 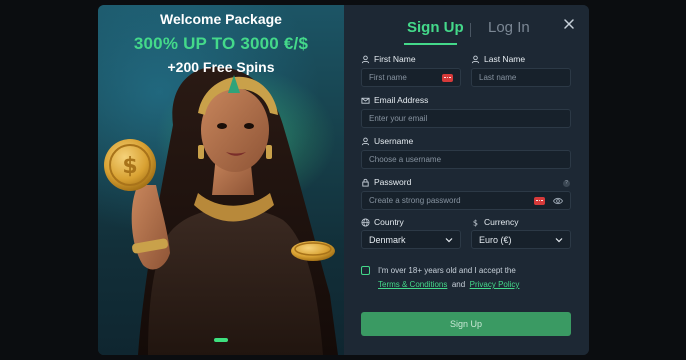 I want to click on currency-label: $ Currency, so click(x=495, y=222).